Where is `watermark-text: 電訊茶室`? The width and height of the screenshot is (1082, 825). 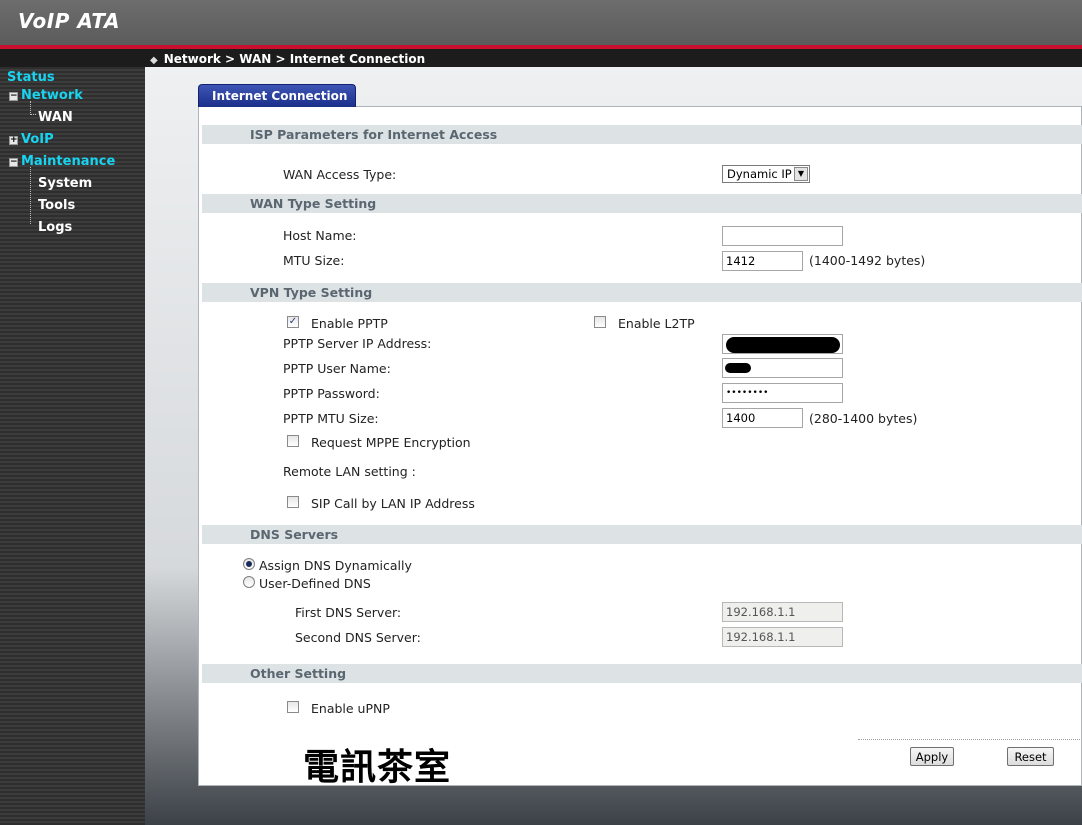 watermark-text: 電訊茶室 is located at coordinates (377, 767).